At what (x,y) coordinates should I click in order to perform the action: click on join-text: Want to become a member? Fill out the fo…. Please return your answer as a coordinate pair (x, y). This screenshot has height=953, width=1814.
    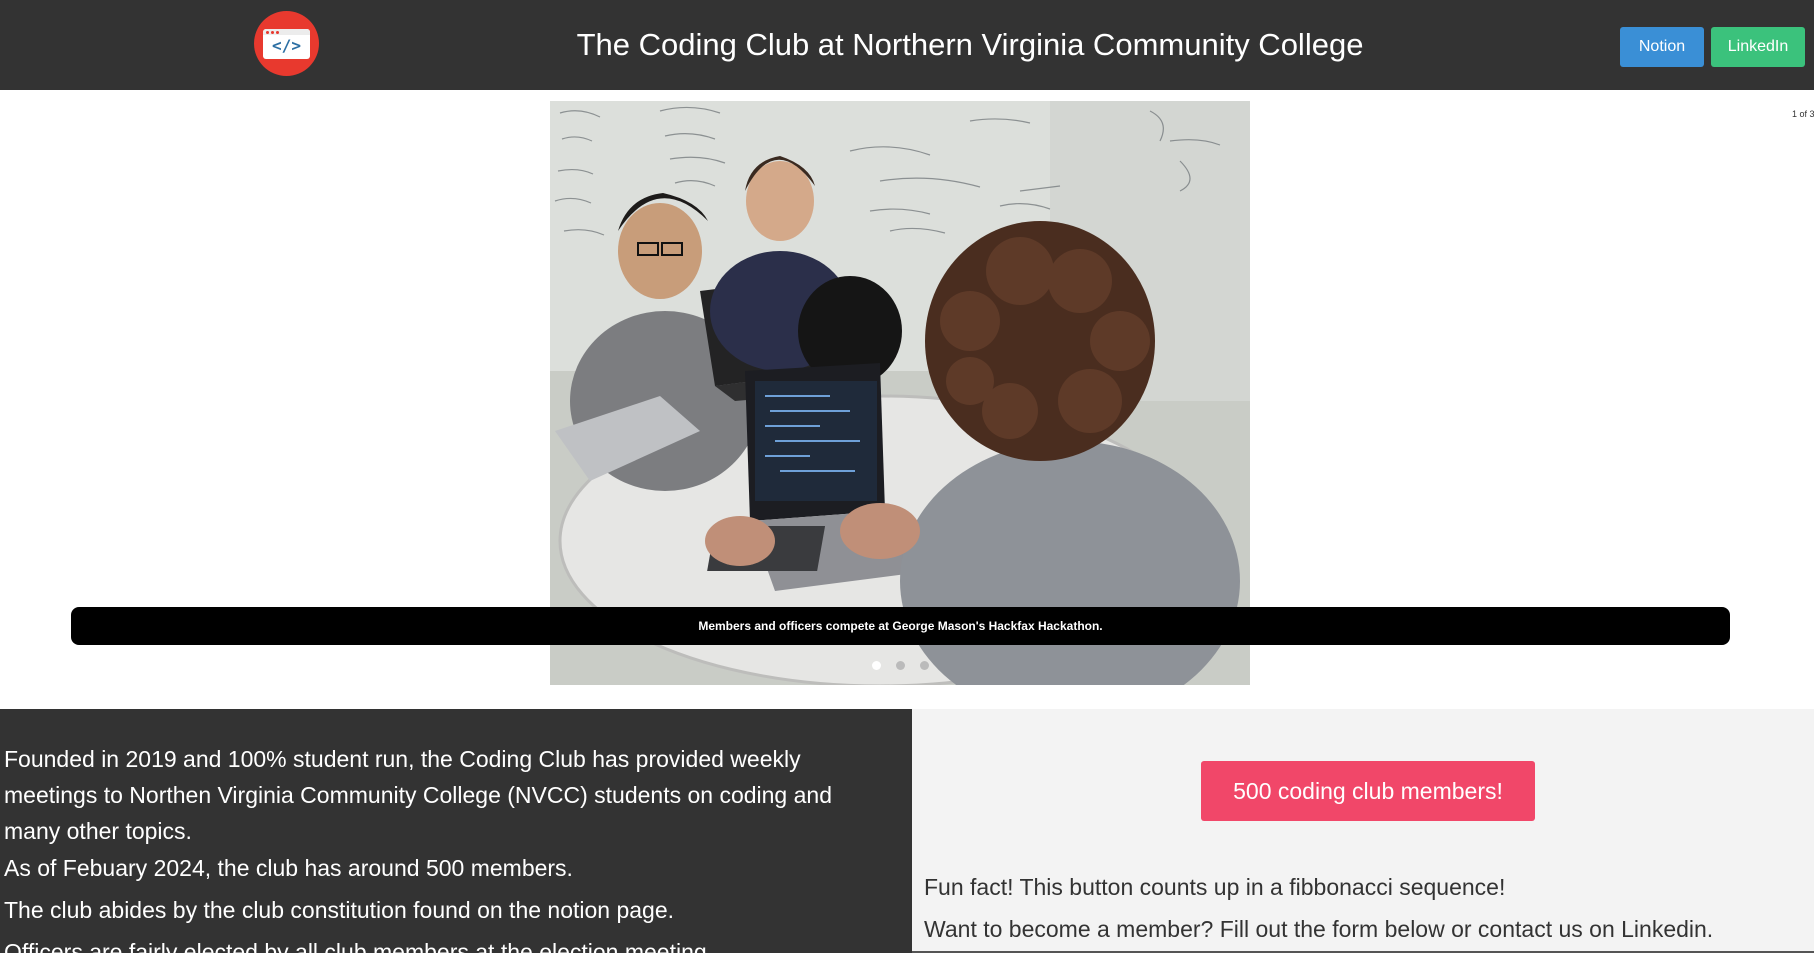
    Looking at the image, I should click on (1319, 929).